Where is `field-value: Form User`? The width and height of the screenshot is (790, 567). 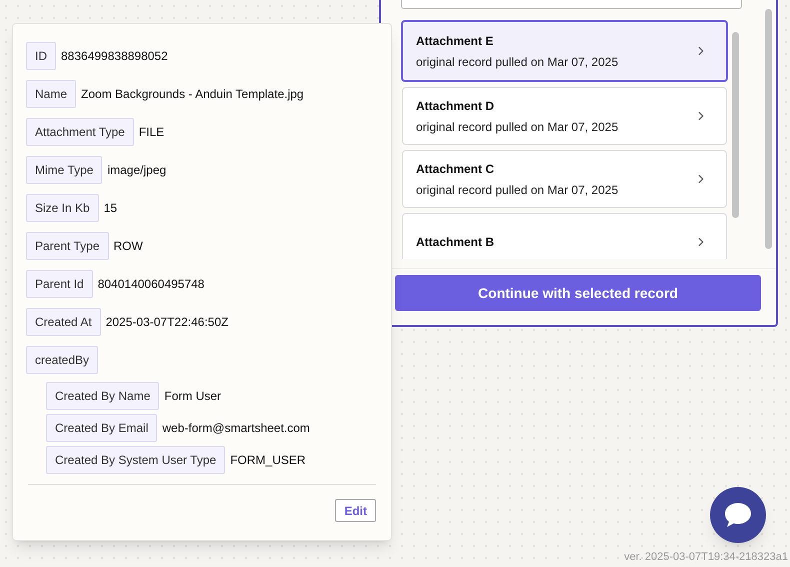 field-value: Form User is located at coordinates (193, 396).